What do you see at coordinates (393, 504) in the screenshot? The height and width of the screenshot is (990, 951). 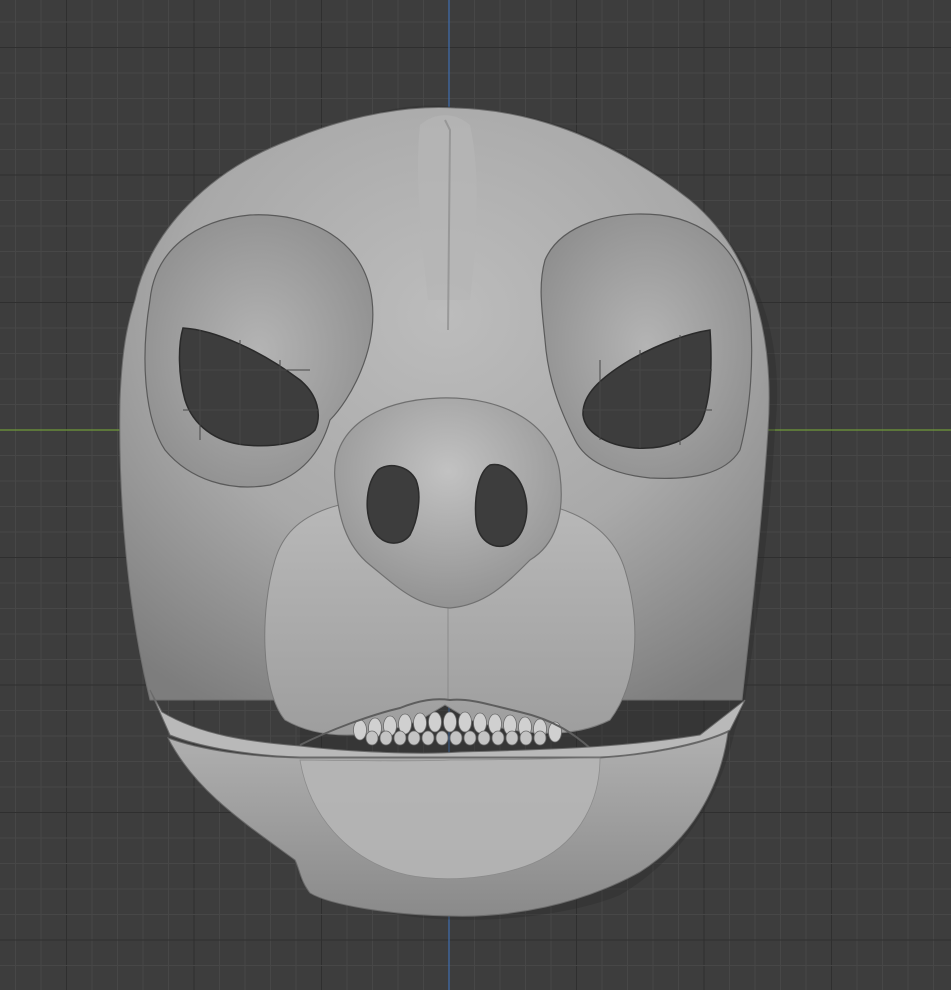 I see `left-nostril` at bounding box center [393, 504].